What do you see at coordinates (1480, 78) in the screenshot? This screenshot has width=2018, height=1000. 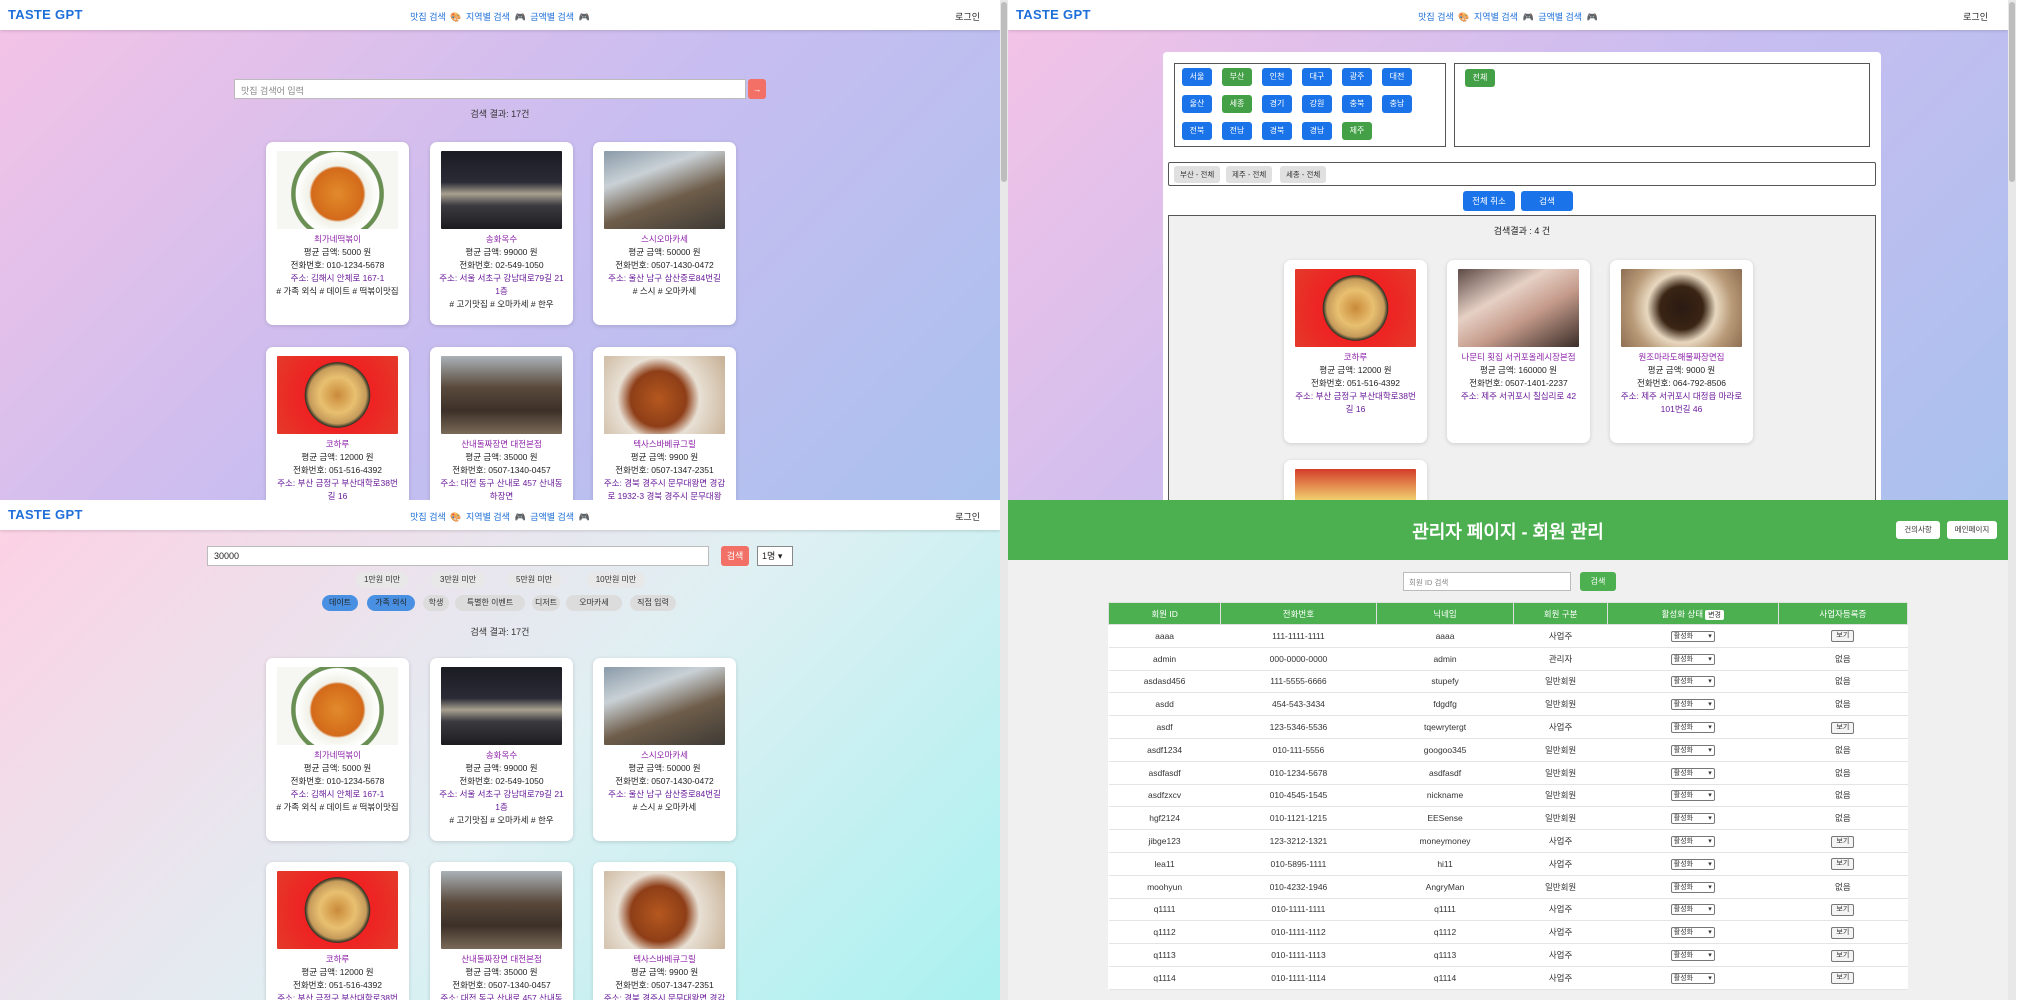 I see `subregion-all-button: 전체` at bounding box center [1480, 78].